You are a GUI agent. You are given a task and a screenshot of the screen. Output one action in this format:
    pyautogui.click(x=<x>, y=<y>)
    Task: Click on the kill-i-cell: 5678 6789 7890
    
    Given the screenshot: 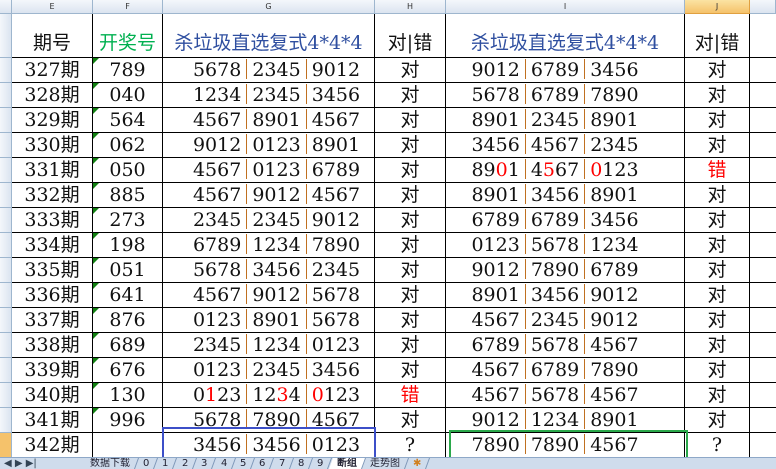 What is the action you would take?
    pyautogui.click(x=565, y=95)
    